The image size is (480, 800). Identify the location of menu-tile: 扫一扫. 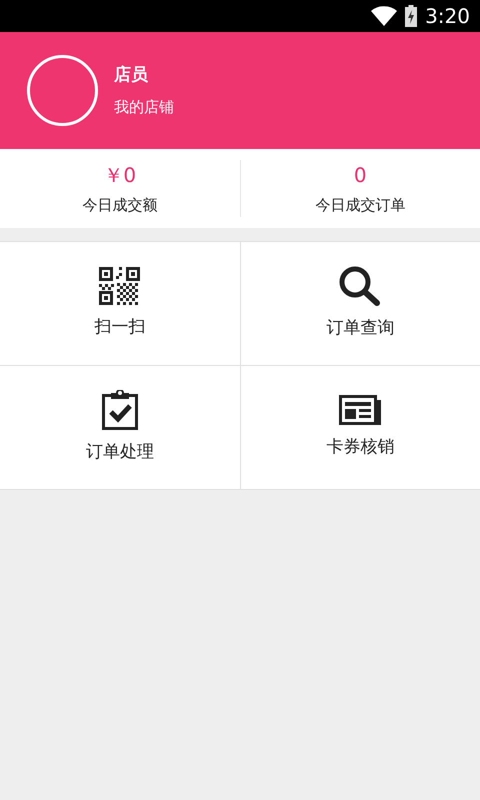
(120, 303).